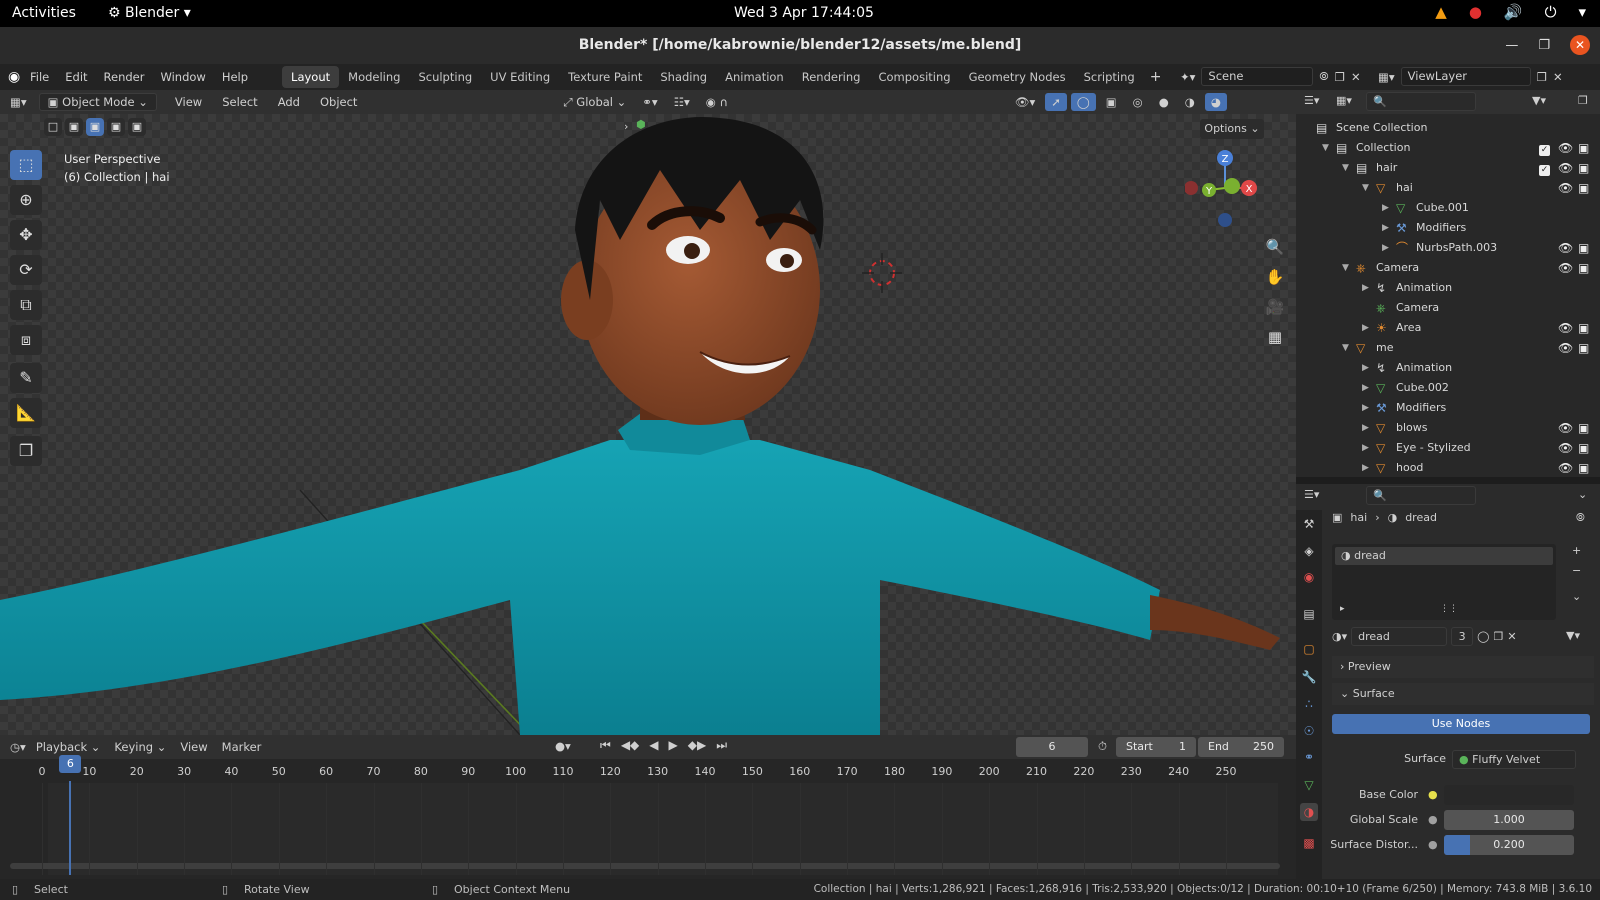  I want to click on options-dropdown: Options ⌄, so click(1232, 129).